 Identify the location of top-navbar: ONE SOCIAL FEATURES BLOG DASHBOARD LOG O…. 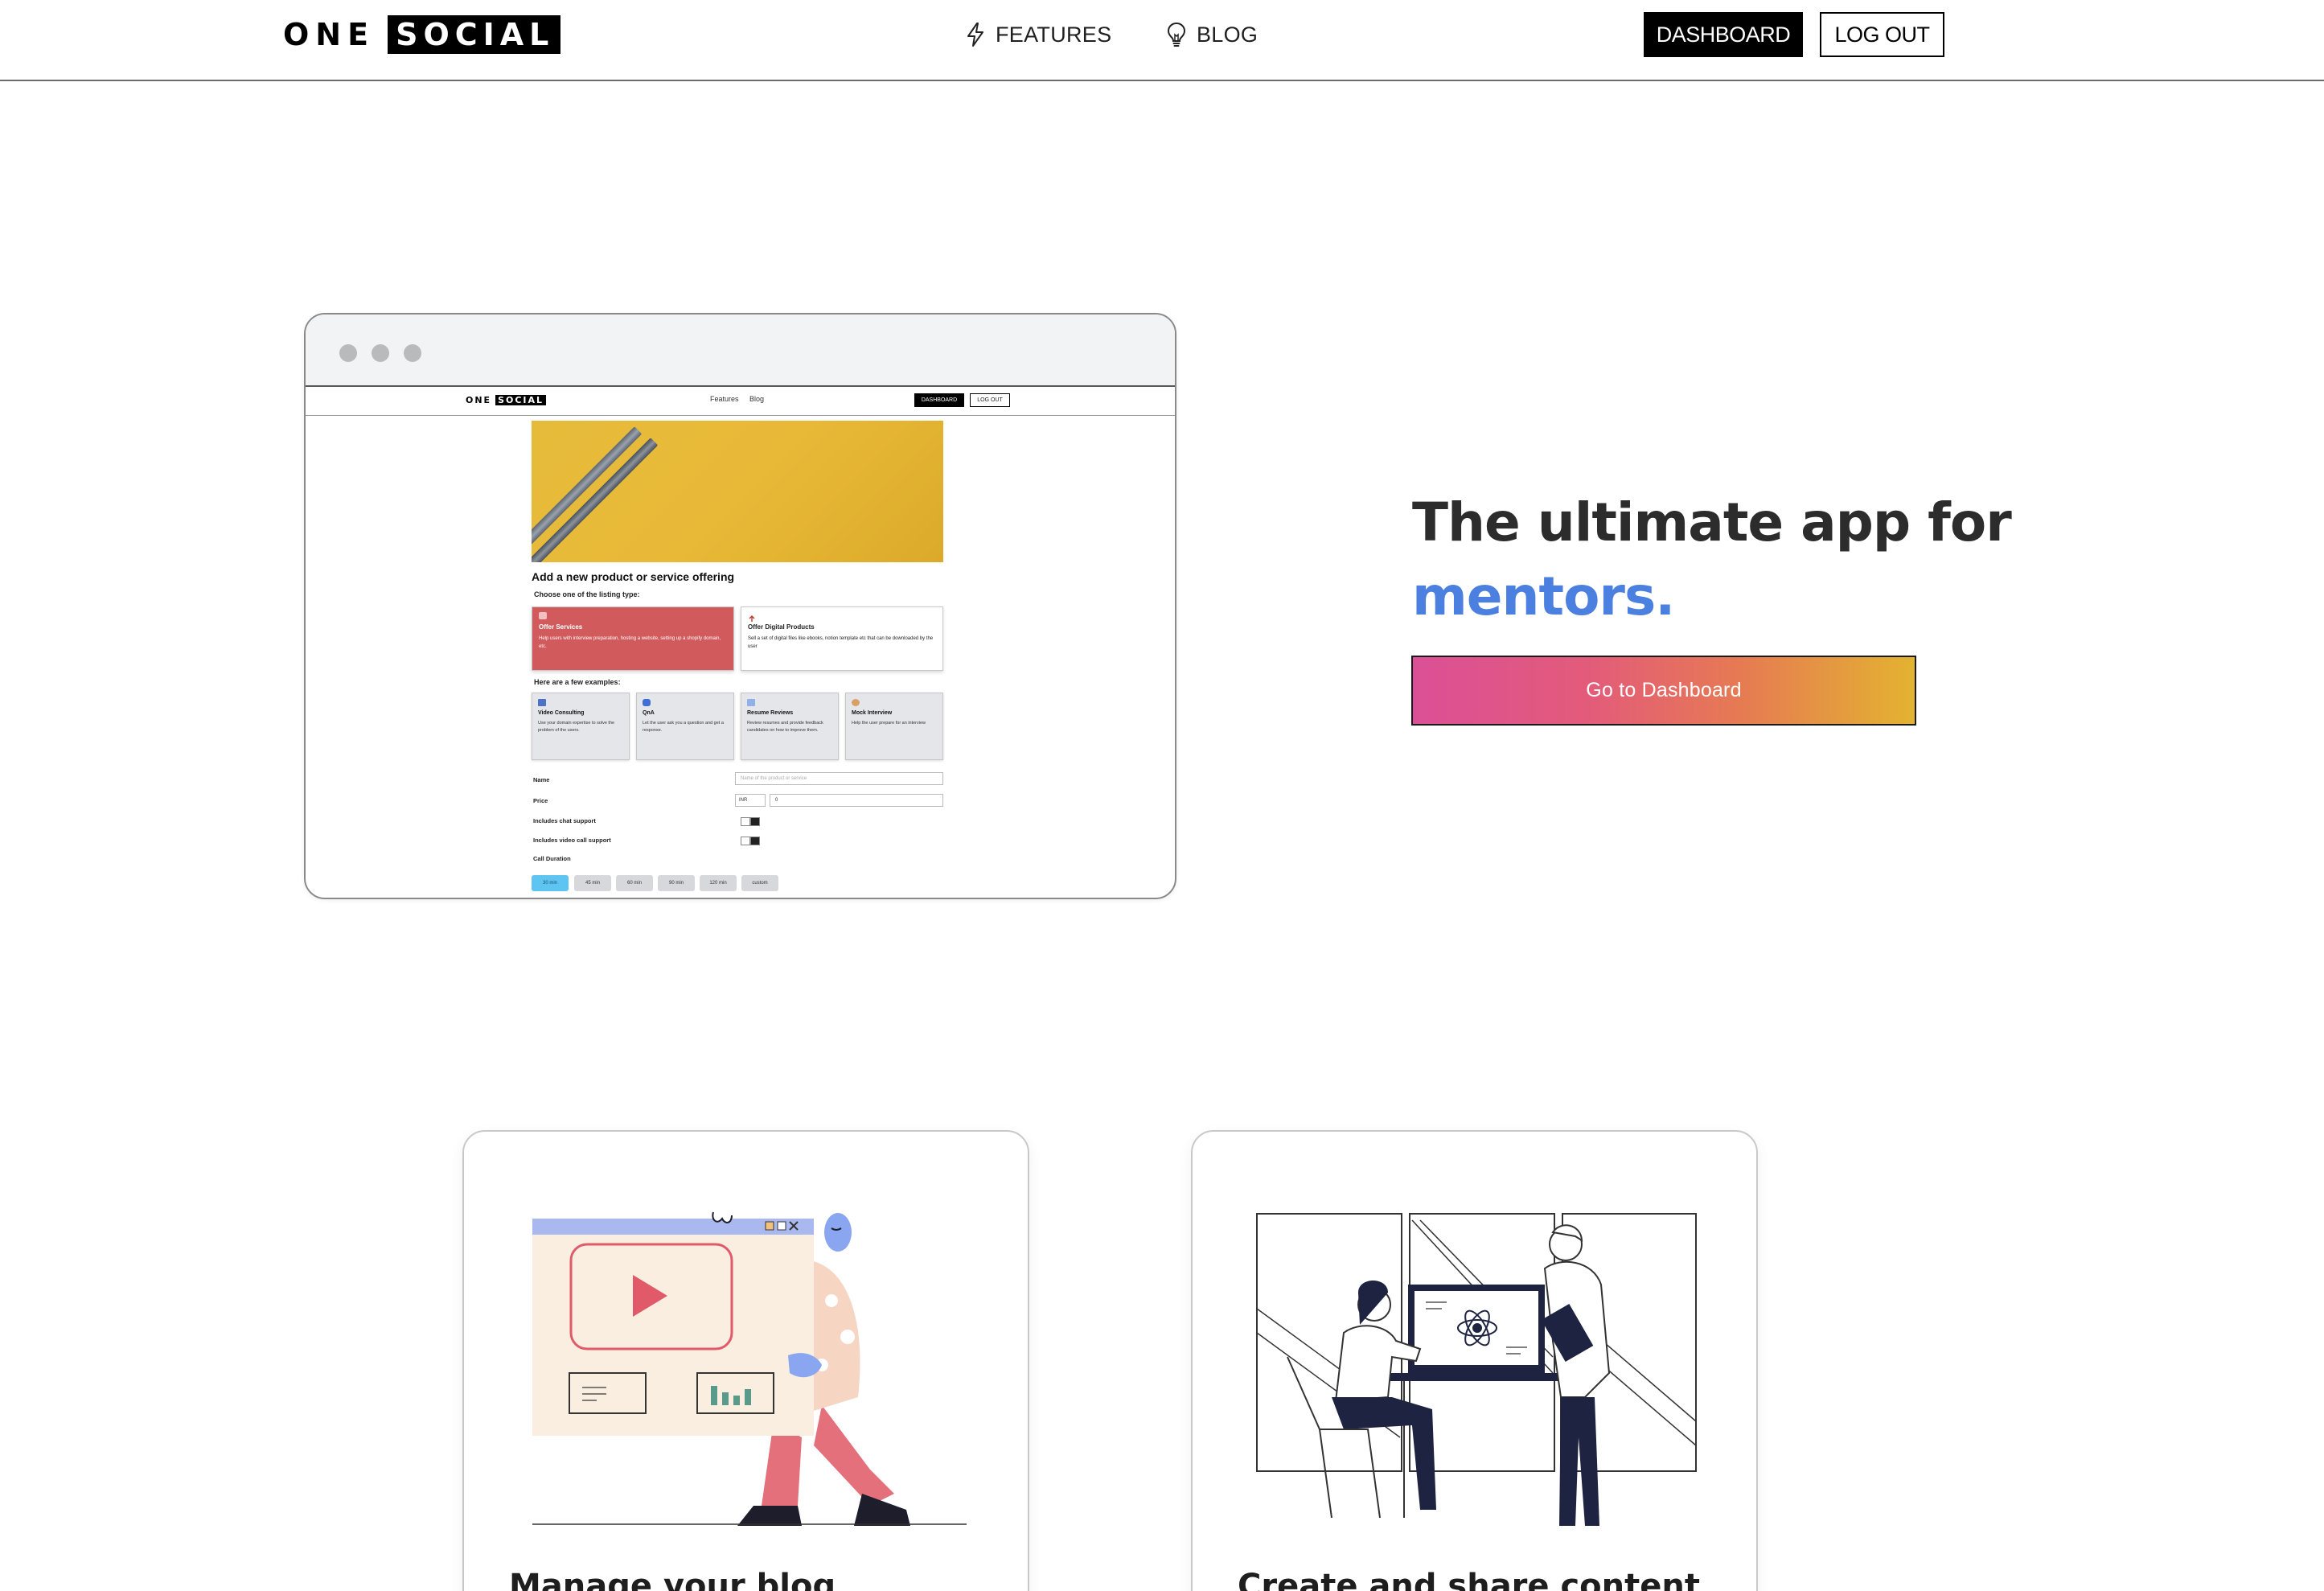
(1162, 40).